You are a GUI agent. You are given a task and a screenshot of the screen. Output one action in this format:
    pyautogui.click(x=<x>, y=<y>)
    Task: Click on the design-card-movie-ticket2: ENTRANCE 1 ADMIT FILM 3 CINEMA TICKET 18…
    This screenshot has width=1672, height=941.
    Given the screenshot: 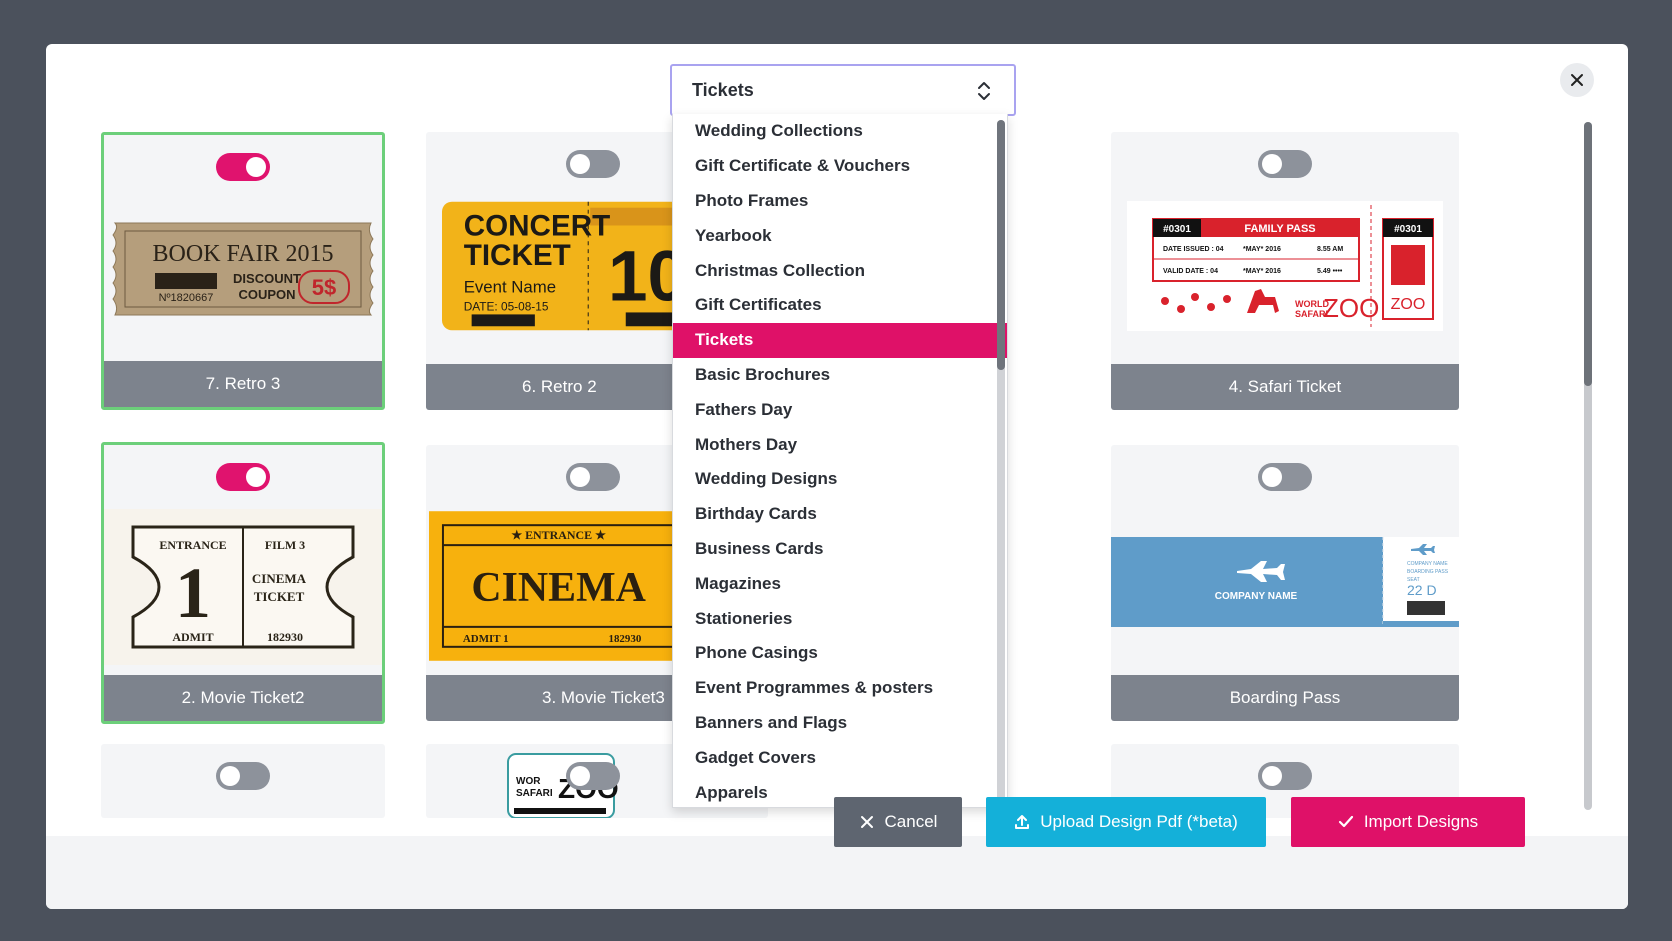 What is the action you would take?
    pyautogui.click(x=243, y=583)
    